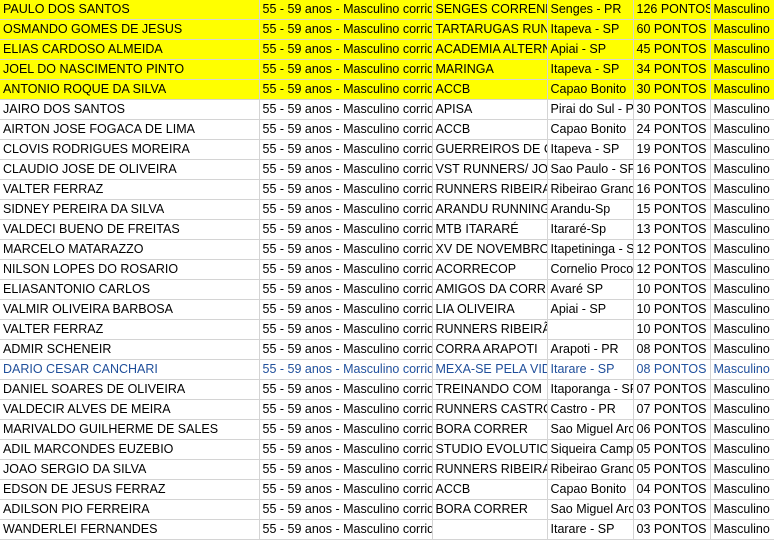 This screenshot has width=774, height=541. Describe the element at coordinates (130, 369) in the screenshot. I see `cell-athlete-name: DARIO CESAR CANCHARI` at that location.